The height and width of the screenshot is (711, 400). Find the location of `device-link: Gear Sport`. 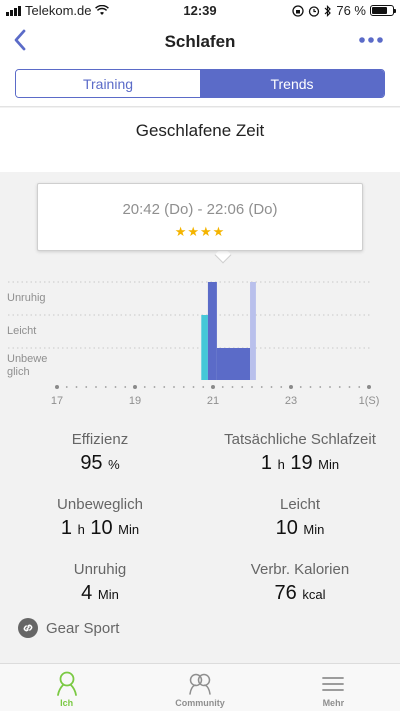

device-link: Gear Sport is located at coordinates (68, 628).